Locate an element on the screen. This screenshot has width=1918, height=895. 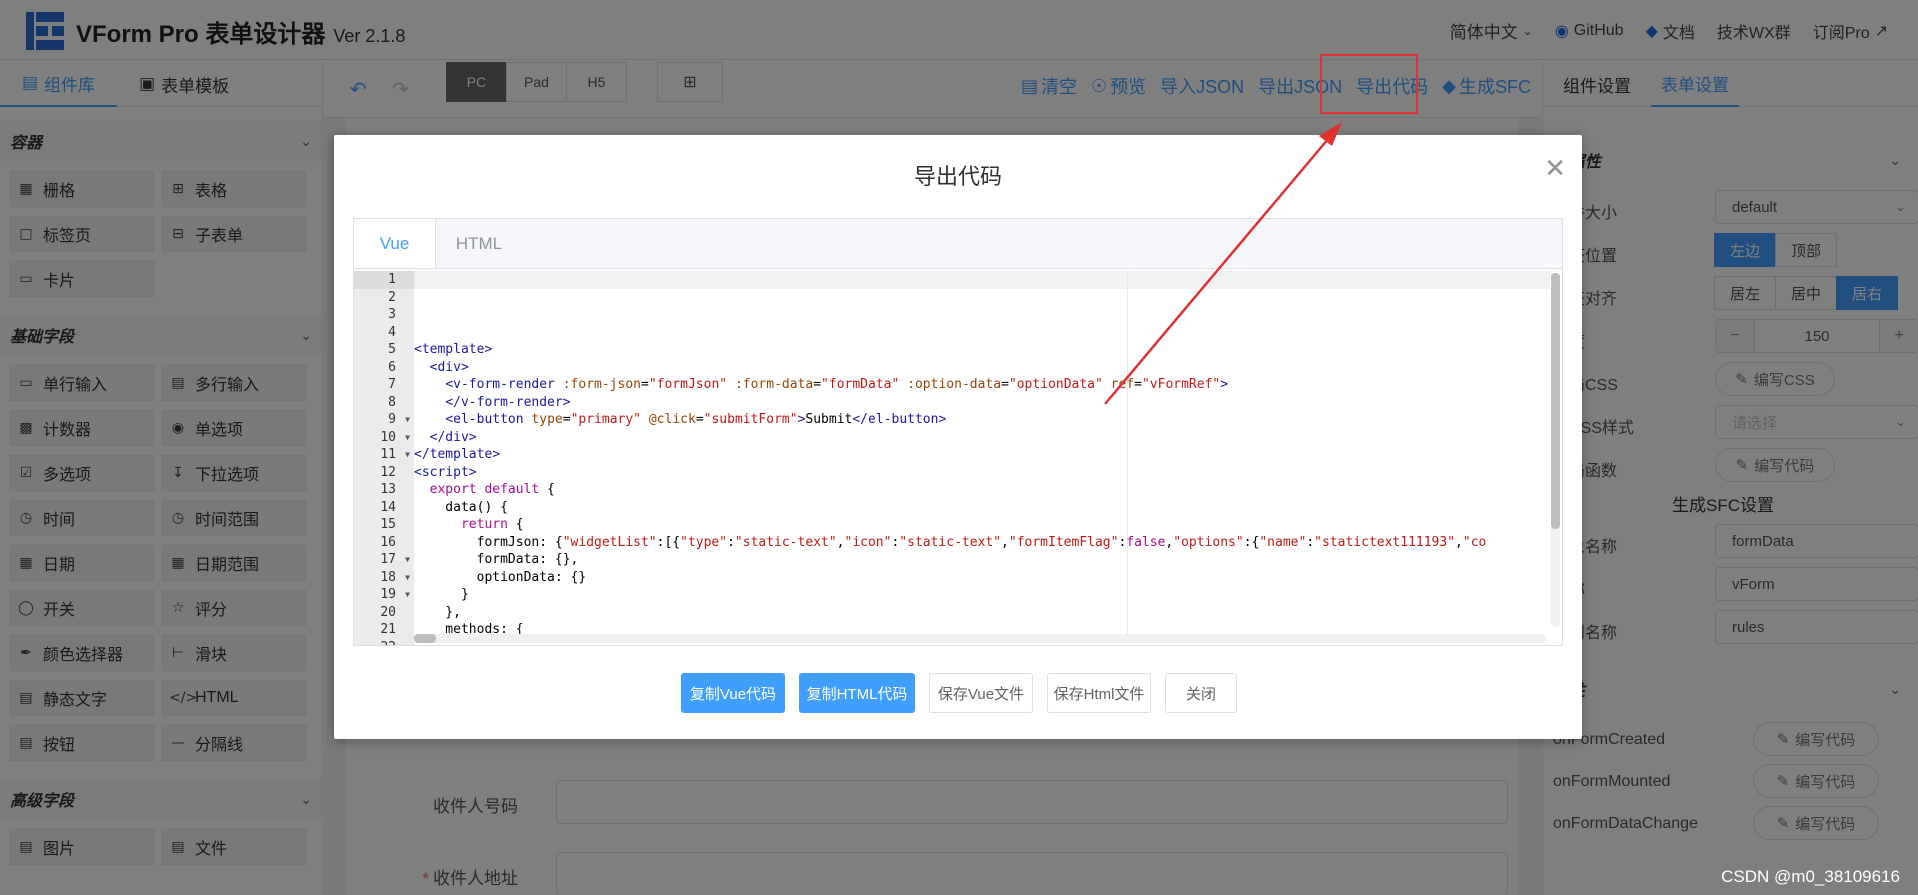
line-number: 11 ▼ is located at coordinates (395, 455).